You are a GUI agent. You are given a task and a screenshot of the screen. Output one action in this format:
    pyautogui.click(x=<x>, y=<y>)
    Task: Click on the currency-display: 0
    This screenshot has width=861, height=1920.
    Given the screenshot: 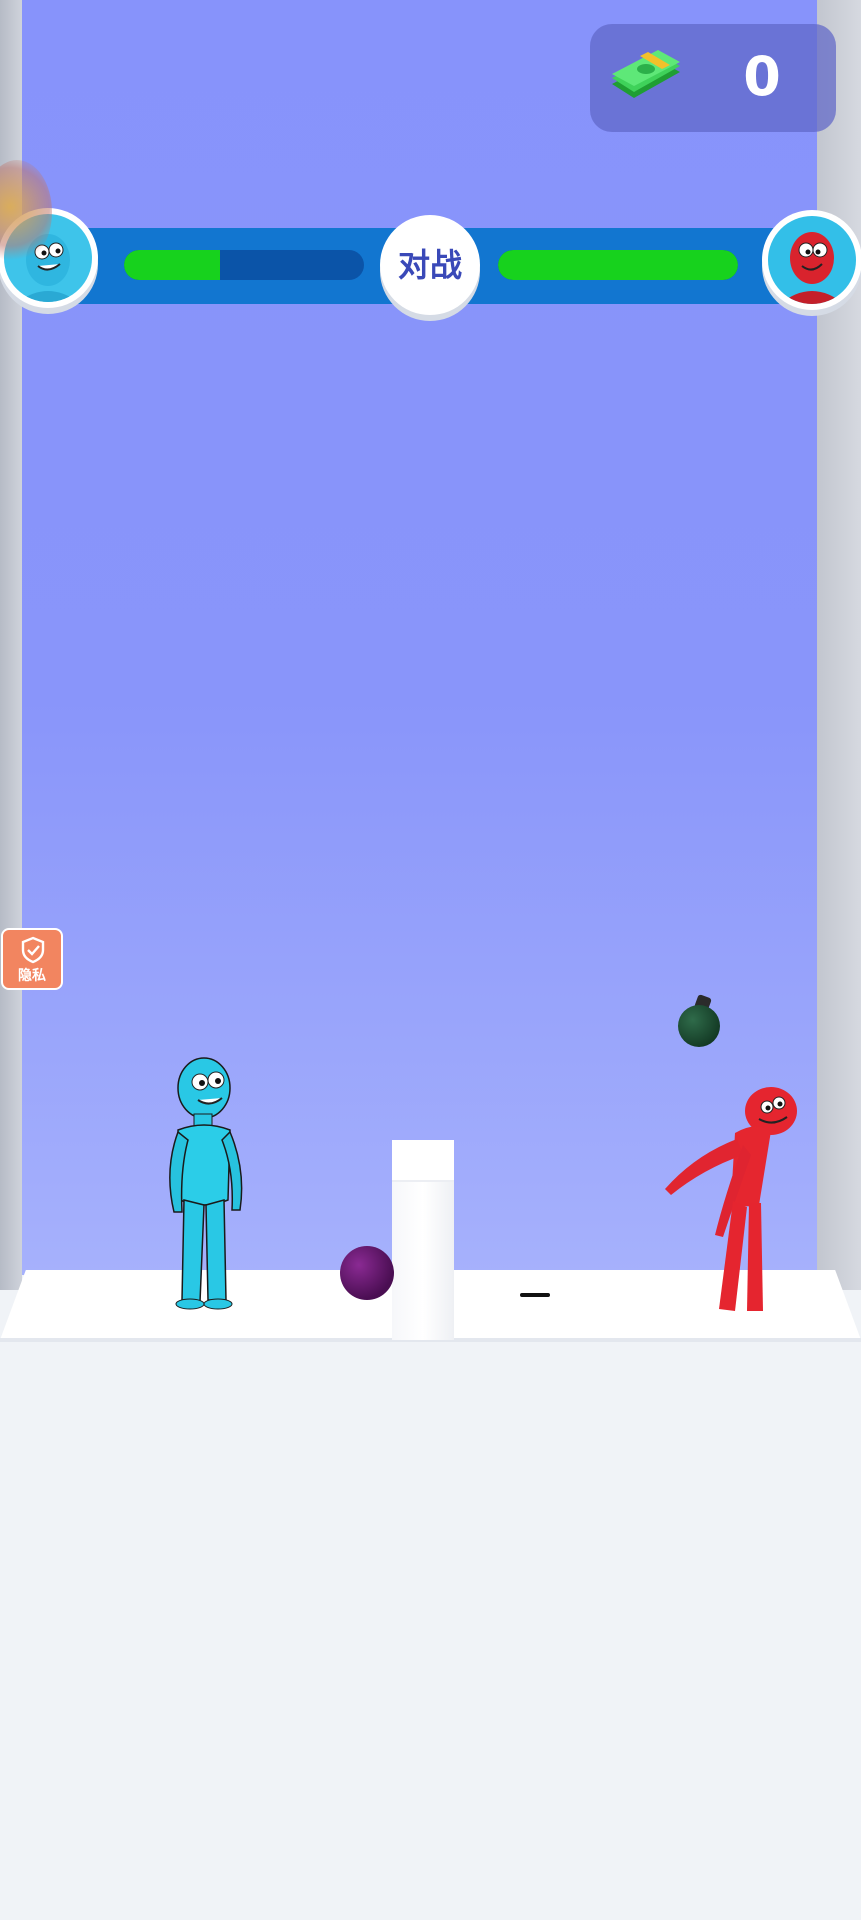 What is the action you would take?
    pyautogui.click(x=713, y=78)
    